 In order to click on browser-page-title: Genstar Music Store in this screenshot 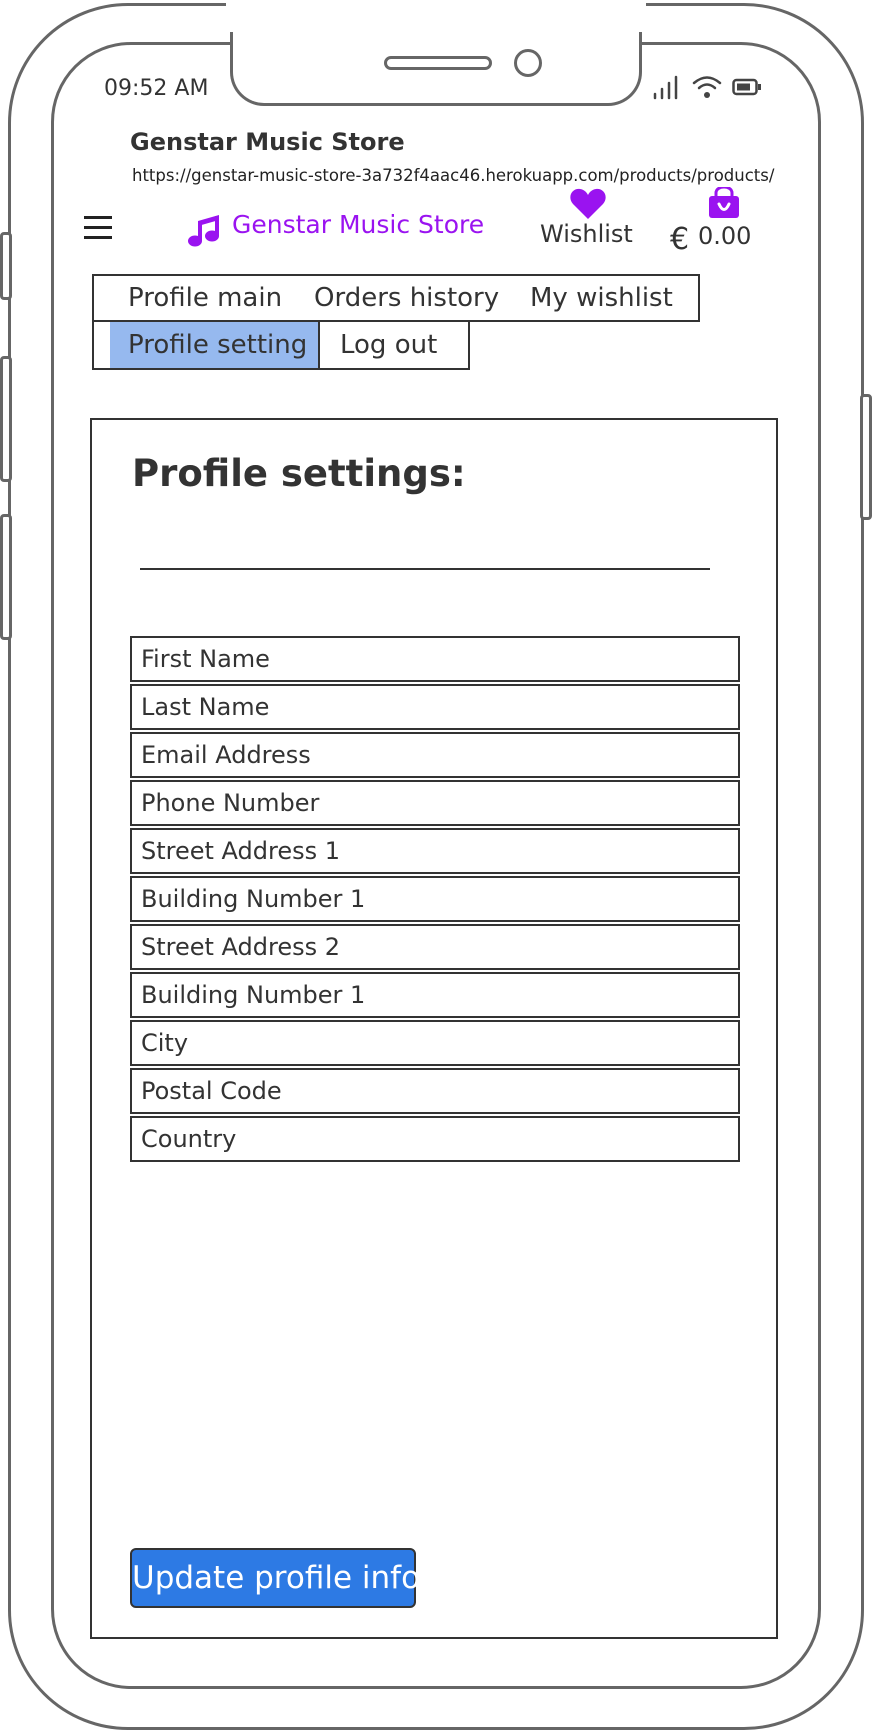, I will do `click(267, 142)`.